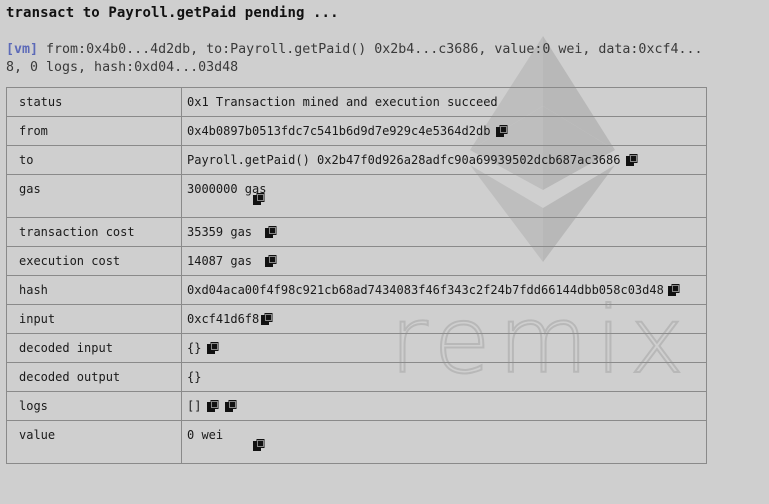  I want to click on row-key: transaction cost, so click(94, 232).